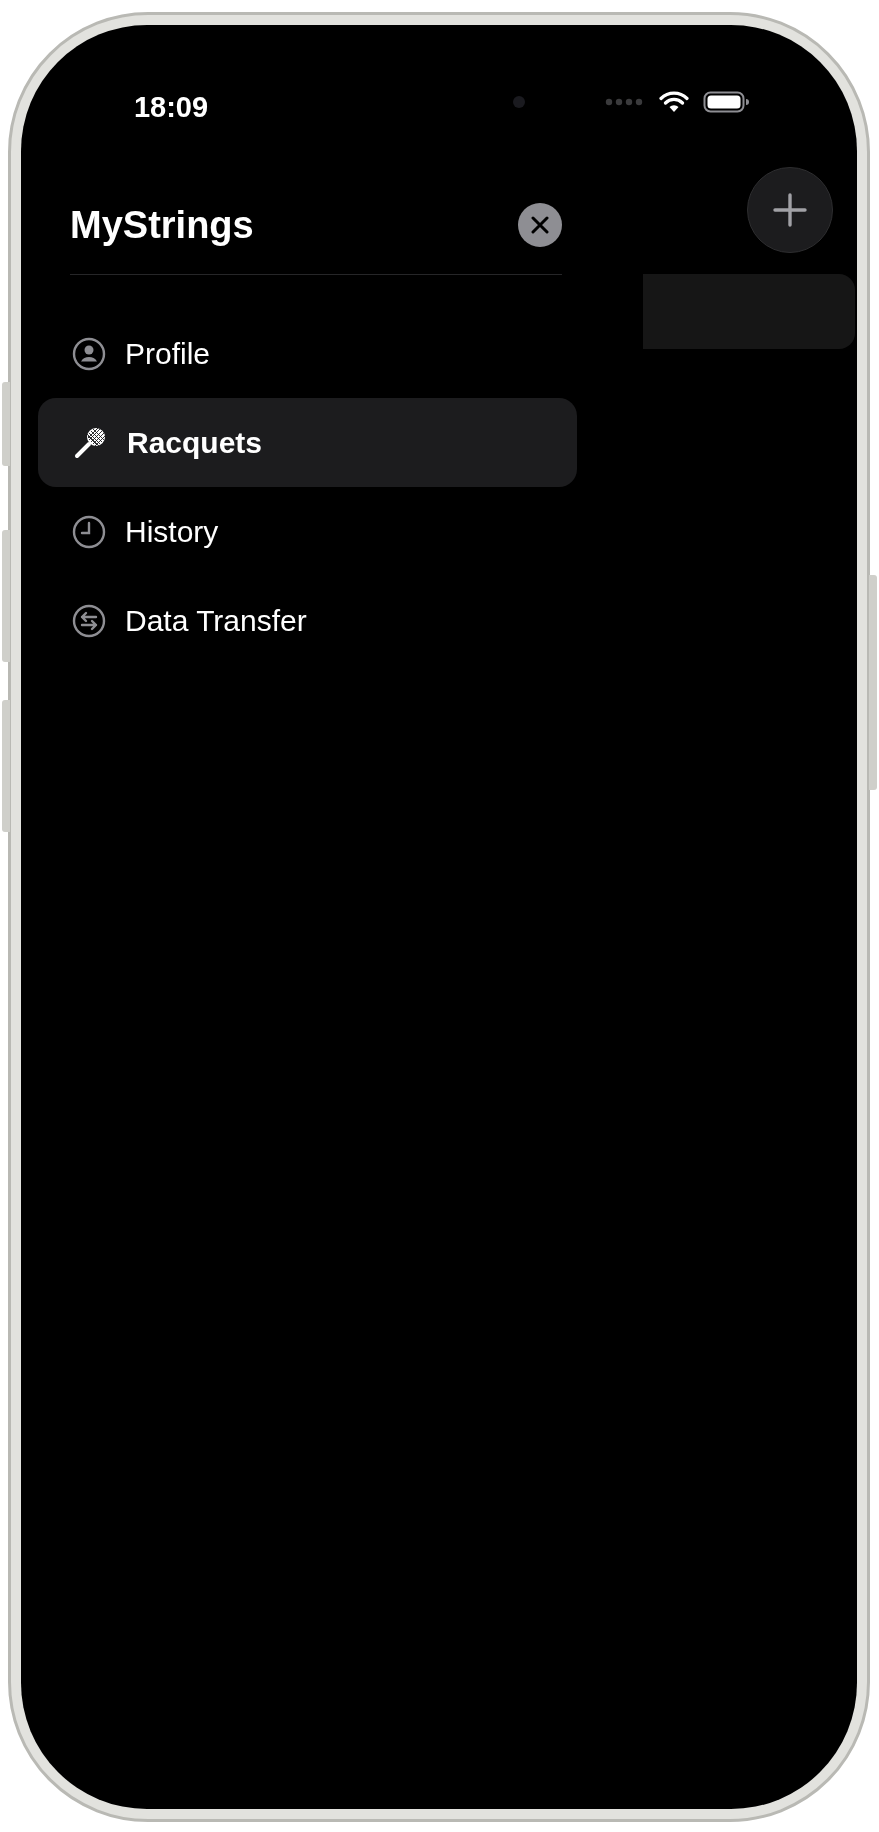 The image size is (879, 1832). Describe the element at coordinates (171, 107) in the screenshot. I see `status-time: 18:09` at that location.